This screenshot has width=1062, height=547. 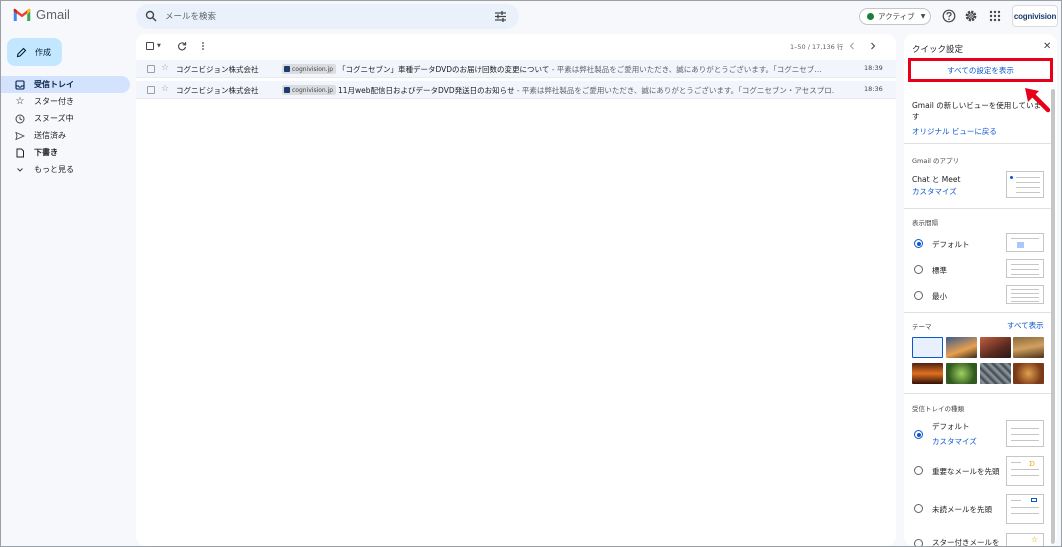 What do you see at coordinates (1037, 100) in the screenshot?
I see `annotation-arrow-icon` at bounding box center [1037, 100].